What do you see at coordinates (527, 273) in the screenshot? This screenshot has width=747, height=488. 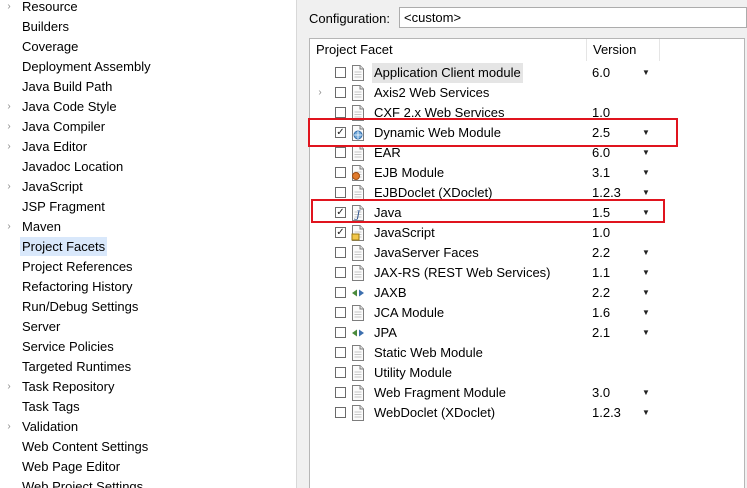 I see `facet-row-jax-rs-rest-web-services: JAX-RS (REST Web Services) 1.1 ▼` at bounding box center [527, 273].